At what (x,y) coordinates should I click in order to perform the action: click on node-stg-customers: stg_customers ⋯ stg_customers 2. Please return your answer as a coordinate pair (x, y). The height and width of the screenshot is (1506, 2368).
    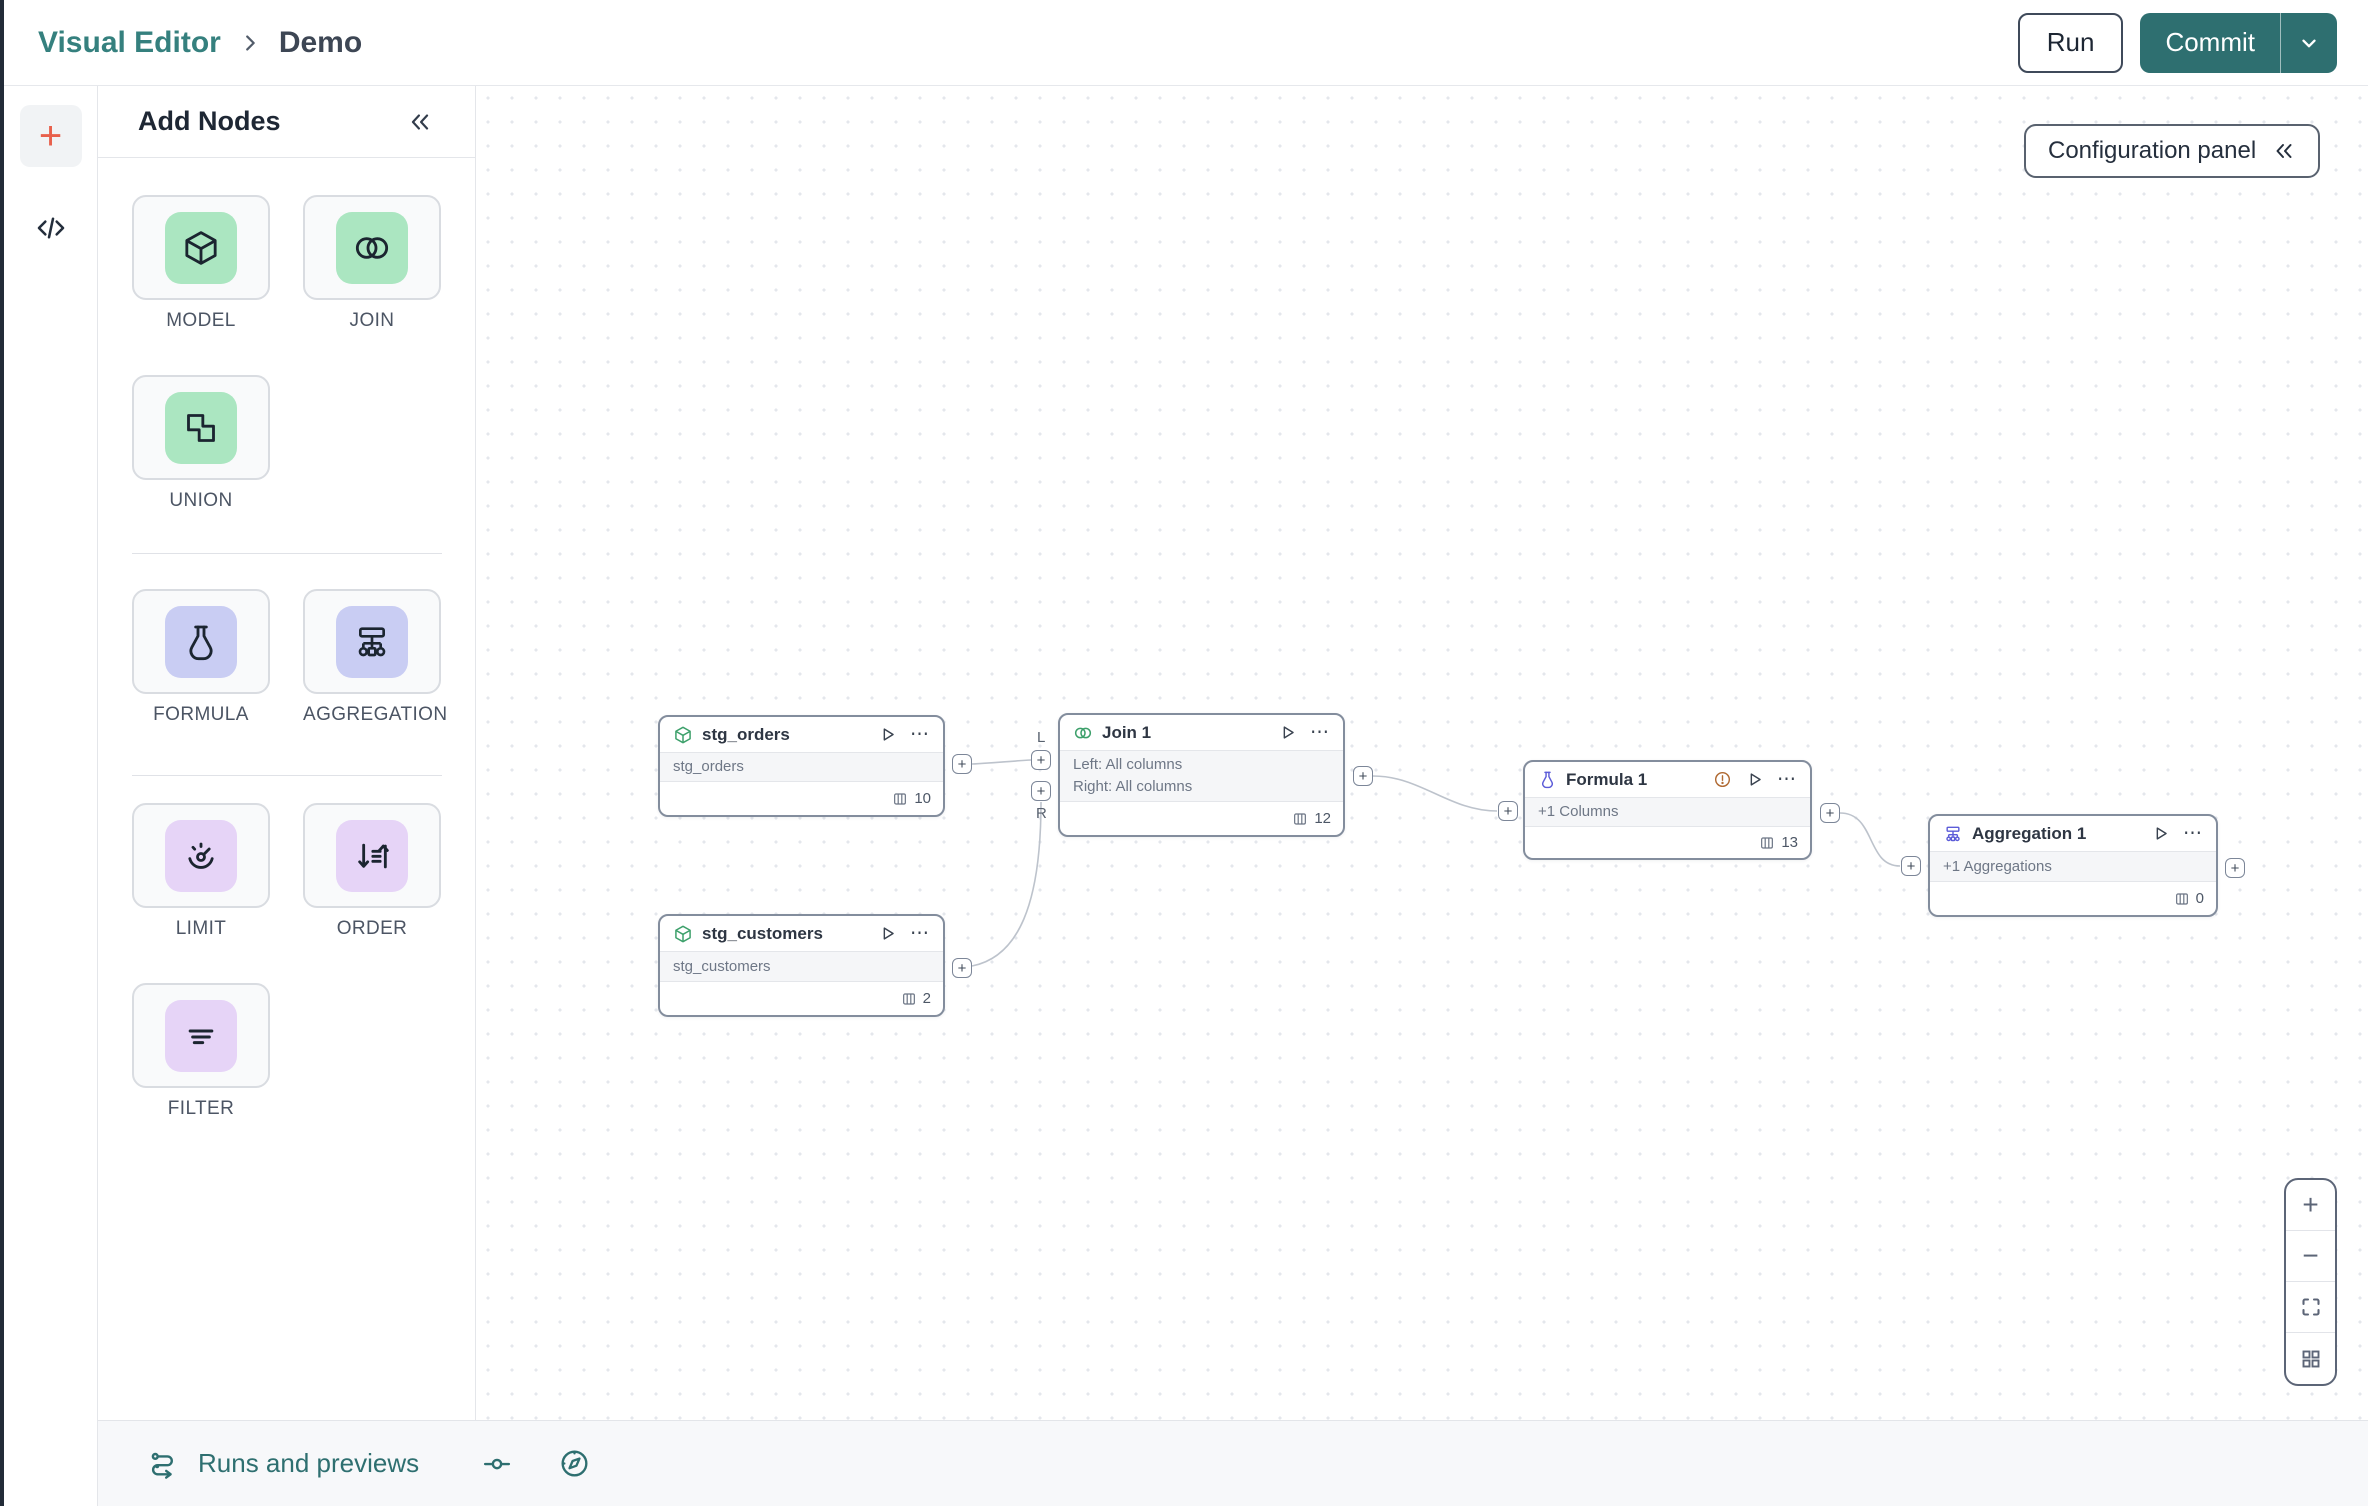
    Looking at the image, I should click on (801, 965).